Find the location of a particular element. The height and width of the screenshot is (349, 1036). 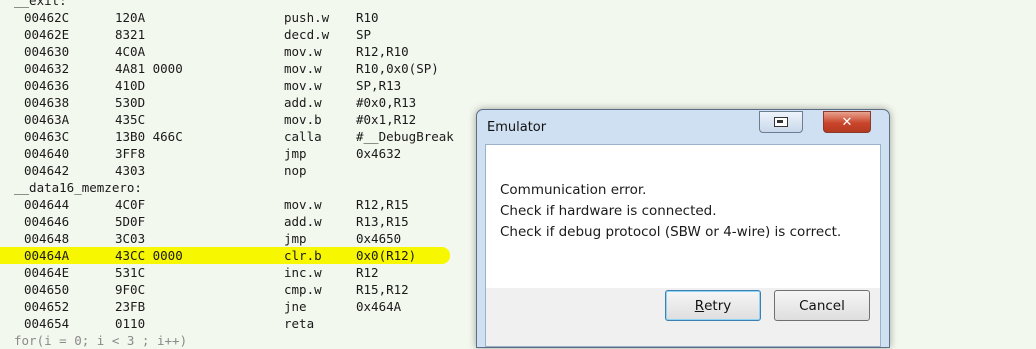

disasm-bytes: 3C03 is located at coordinates (130, 238).